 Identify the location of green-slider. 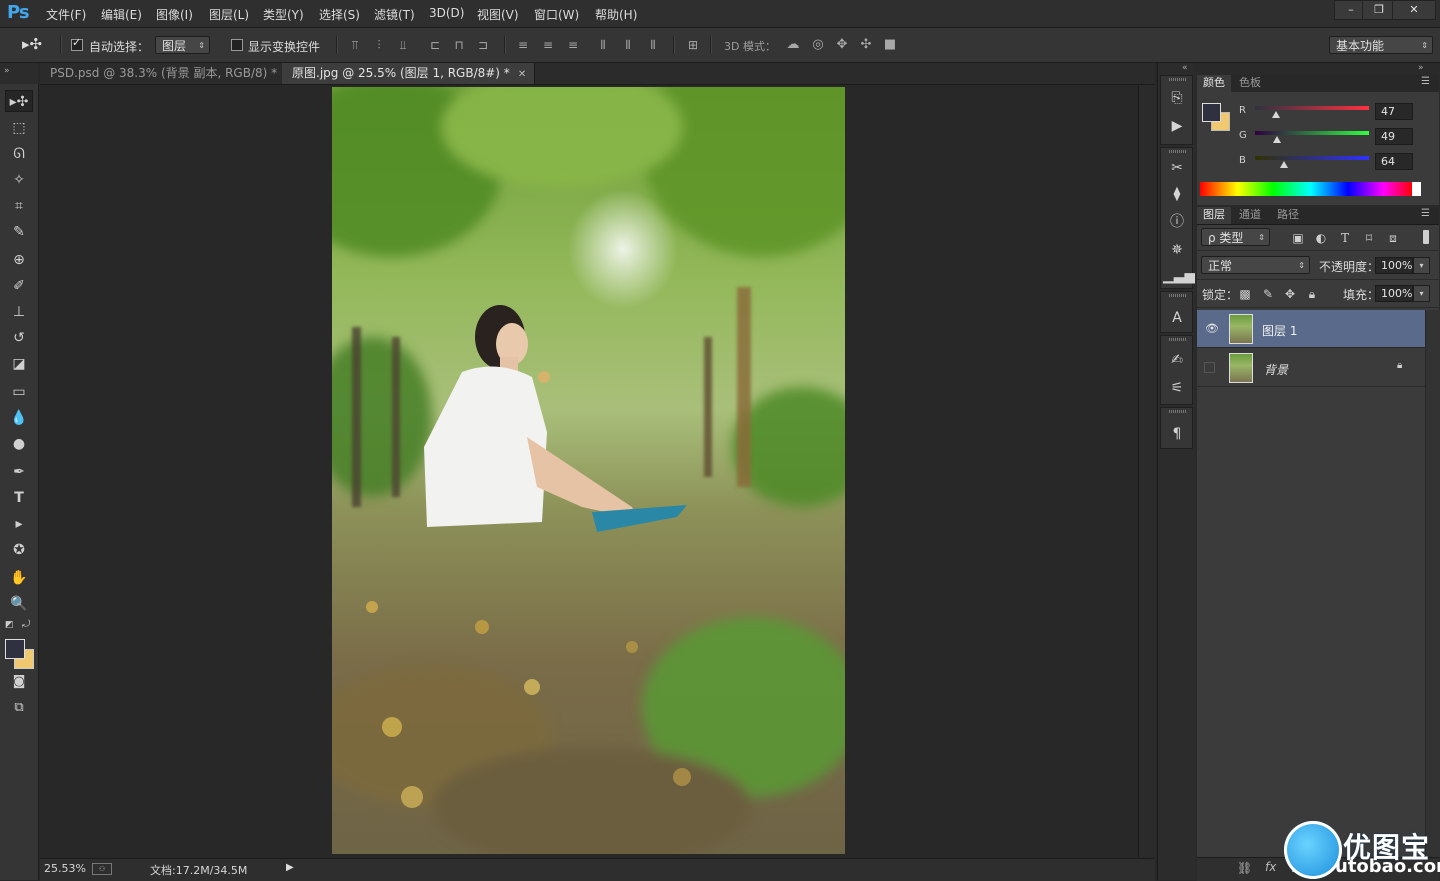
(1312, 133).